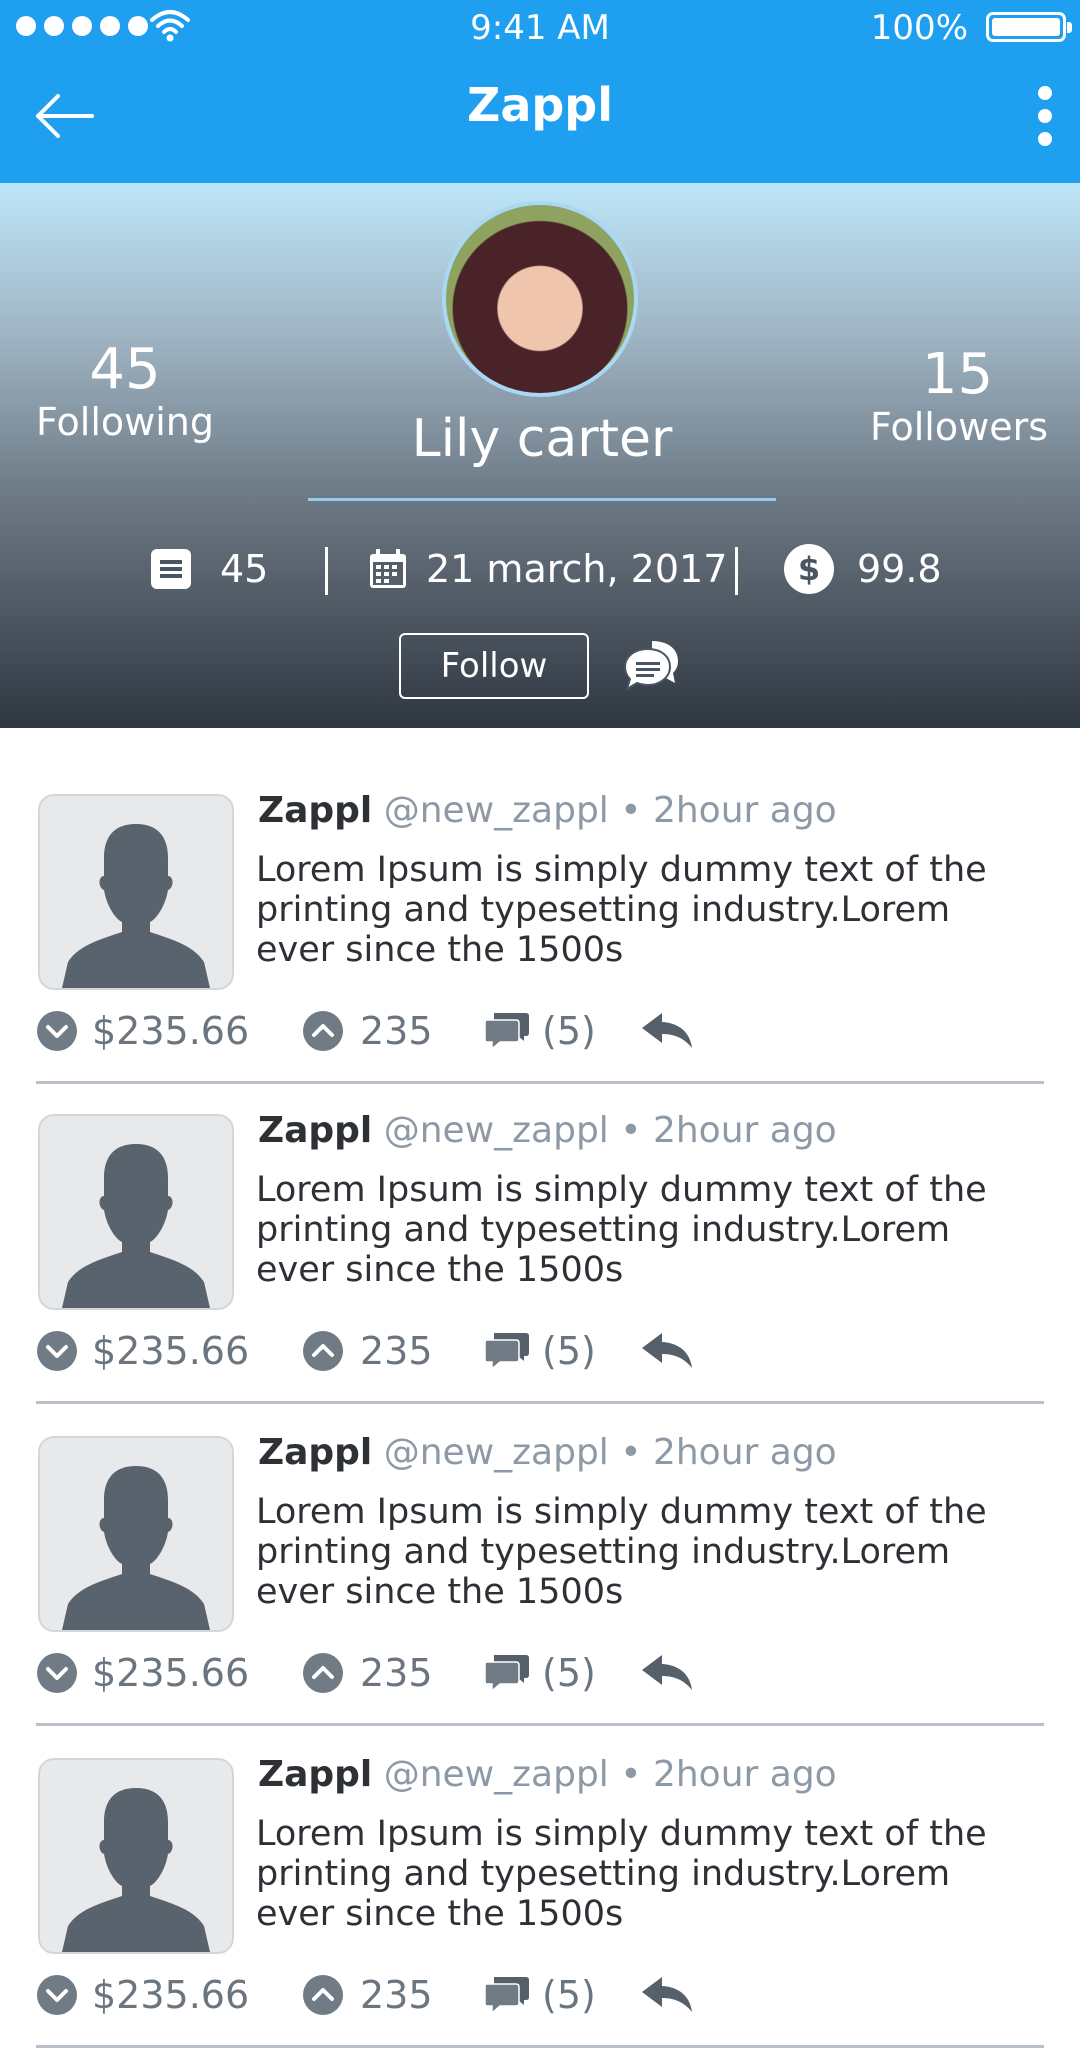 This screenshot has width=1080, height=2048. I want to click on profile-info-row: 45 21 march, 2017 $ 99.8, so click(540, 569).